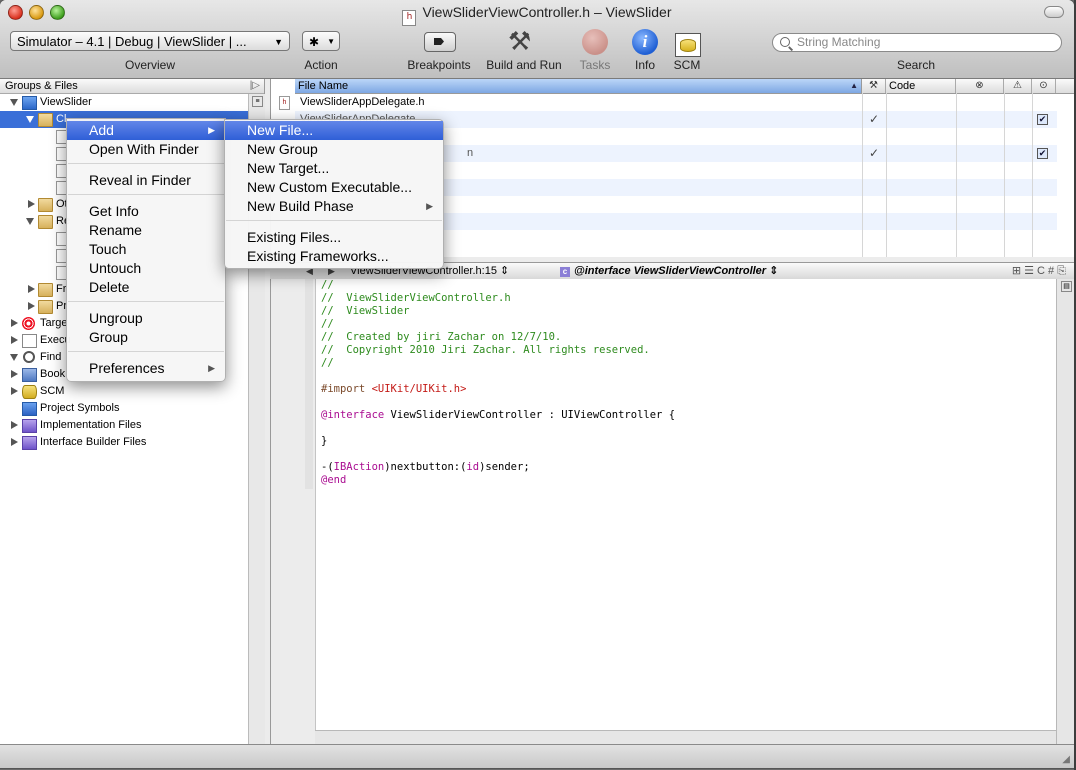 This screenshot has width=1076, height=770. What do you see at coordinates (146, 318) in the screenshot?
I see `menu-item-ungroup: Ungroup` at bounding box center [146, 318].